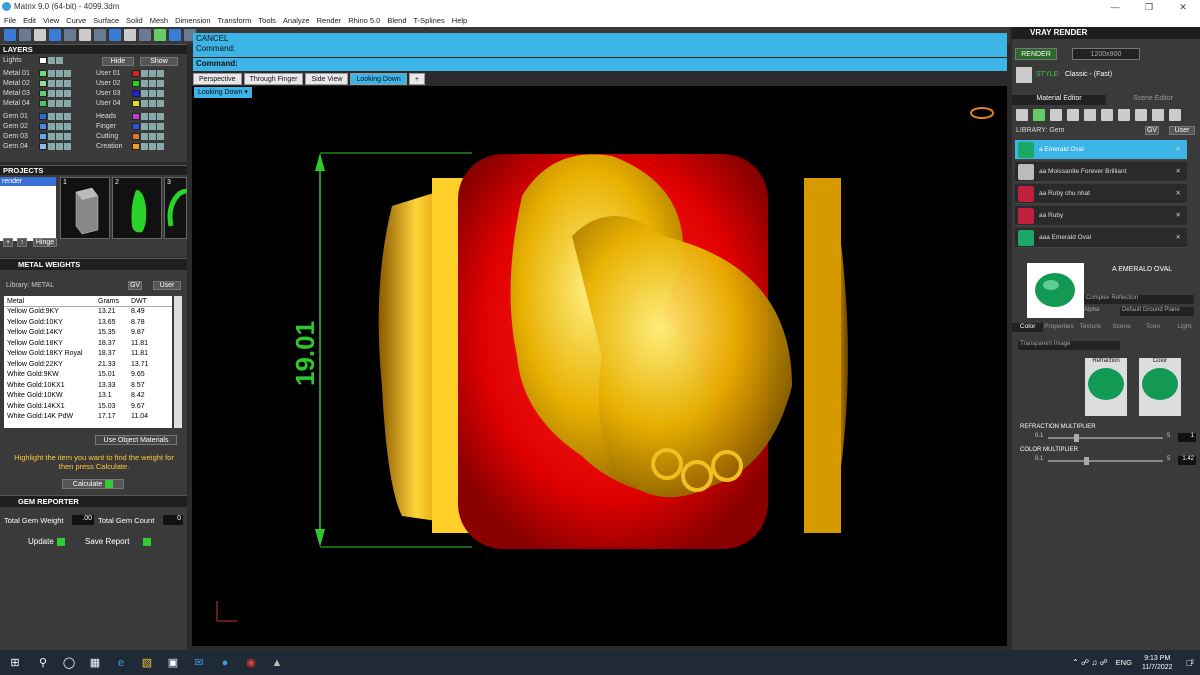 The image size is (1200, 675). I want to click on menu-item: File, so click(10, 20).